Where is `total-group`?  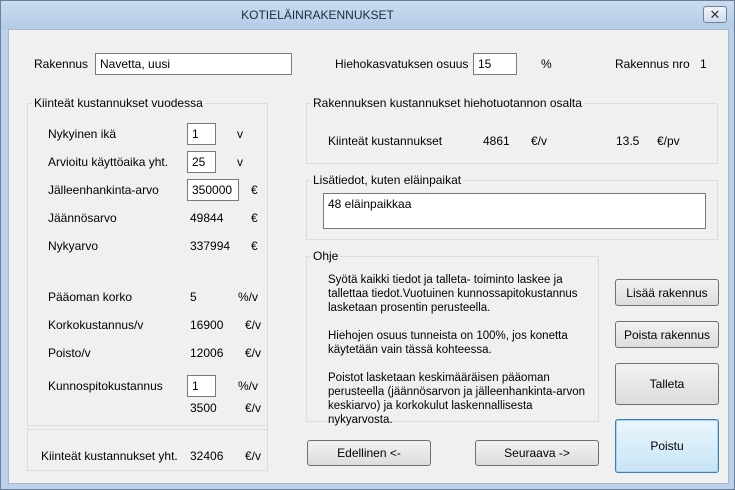
total-group is located at coordinates (147, 448).